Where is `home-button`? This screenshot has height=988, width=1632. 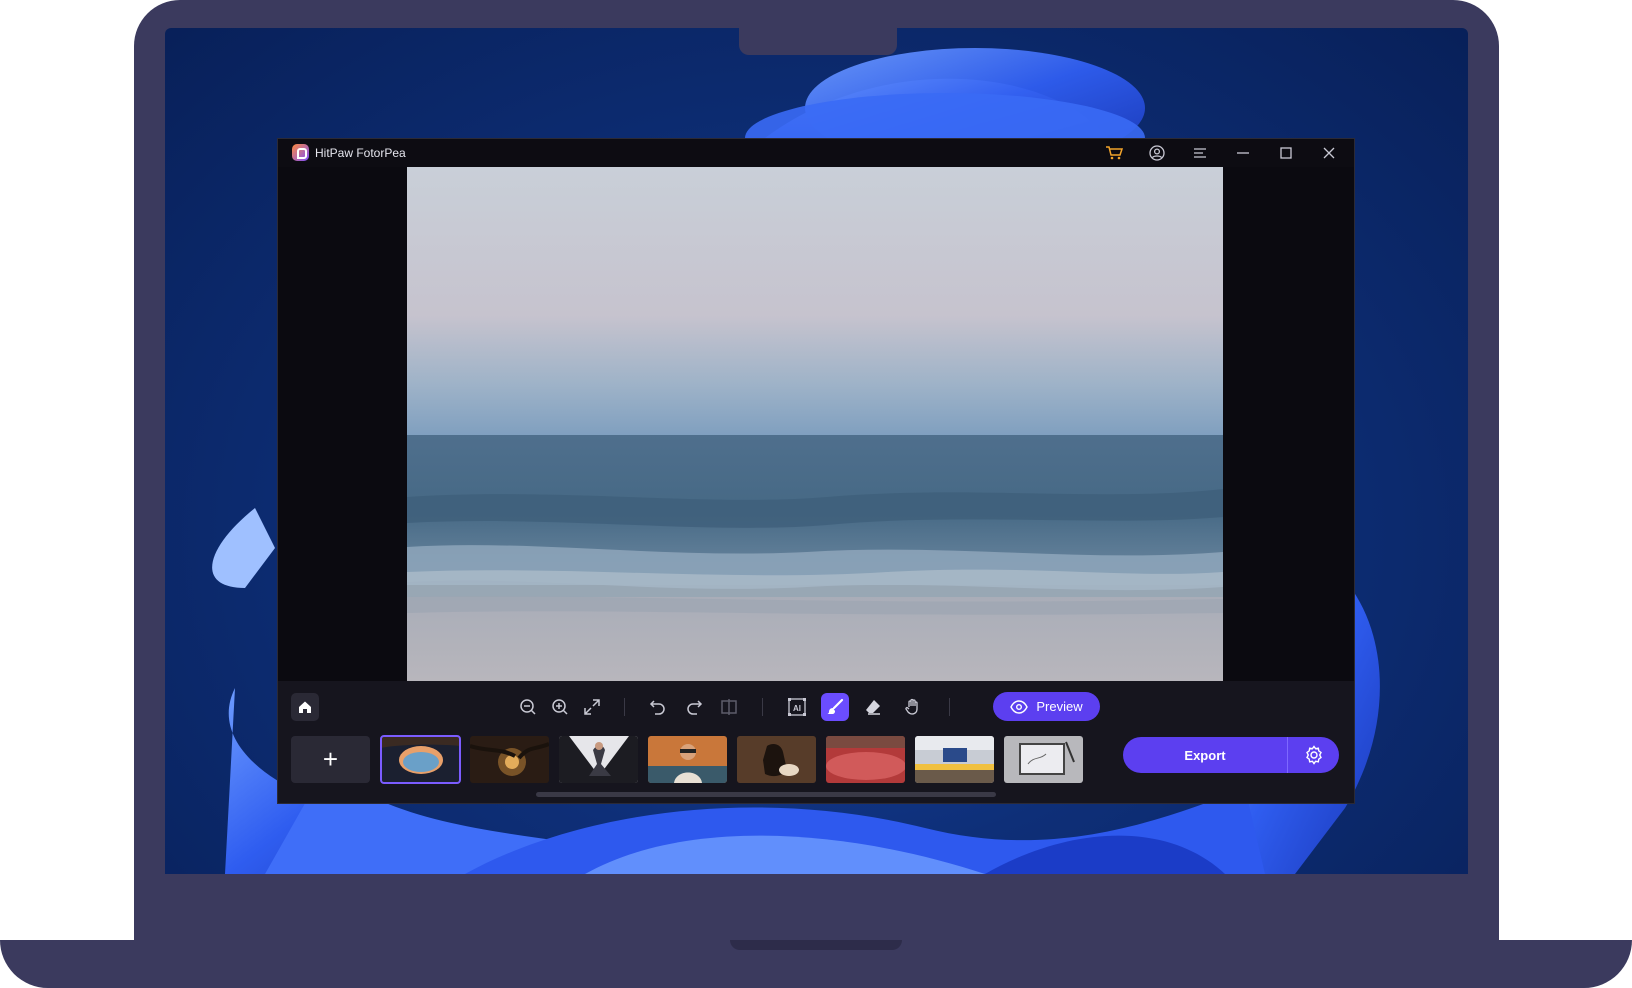
home-button is located at coordinates (305, 707).